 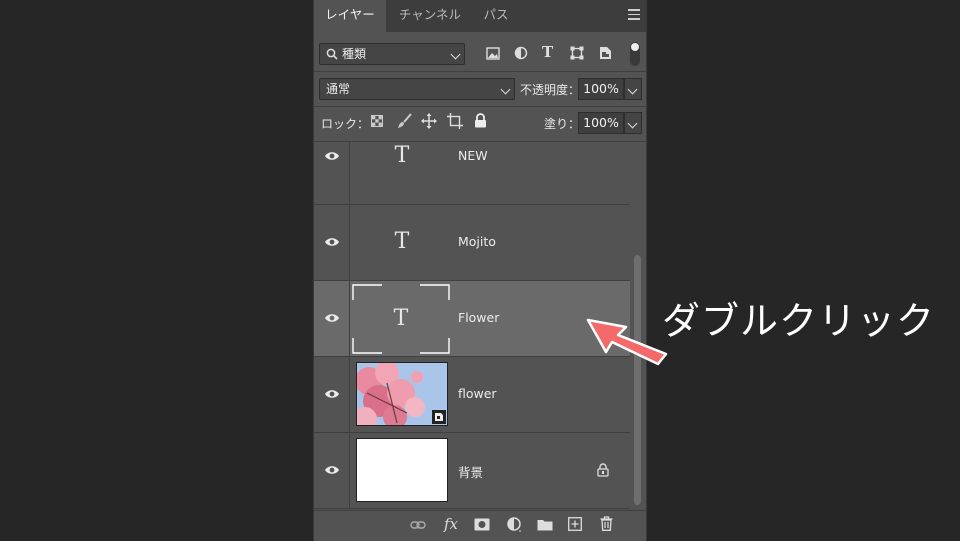 I want to click on filter-kind-label: 種類, so click(x=354, y=54).